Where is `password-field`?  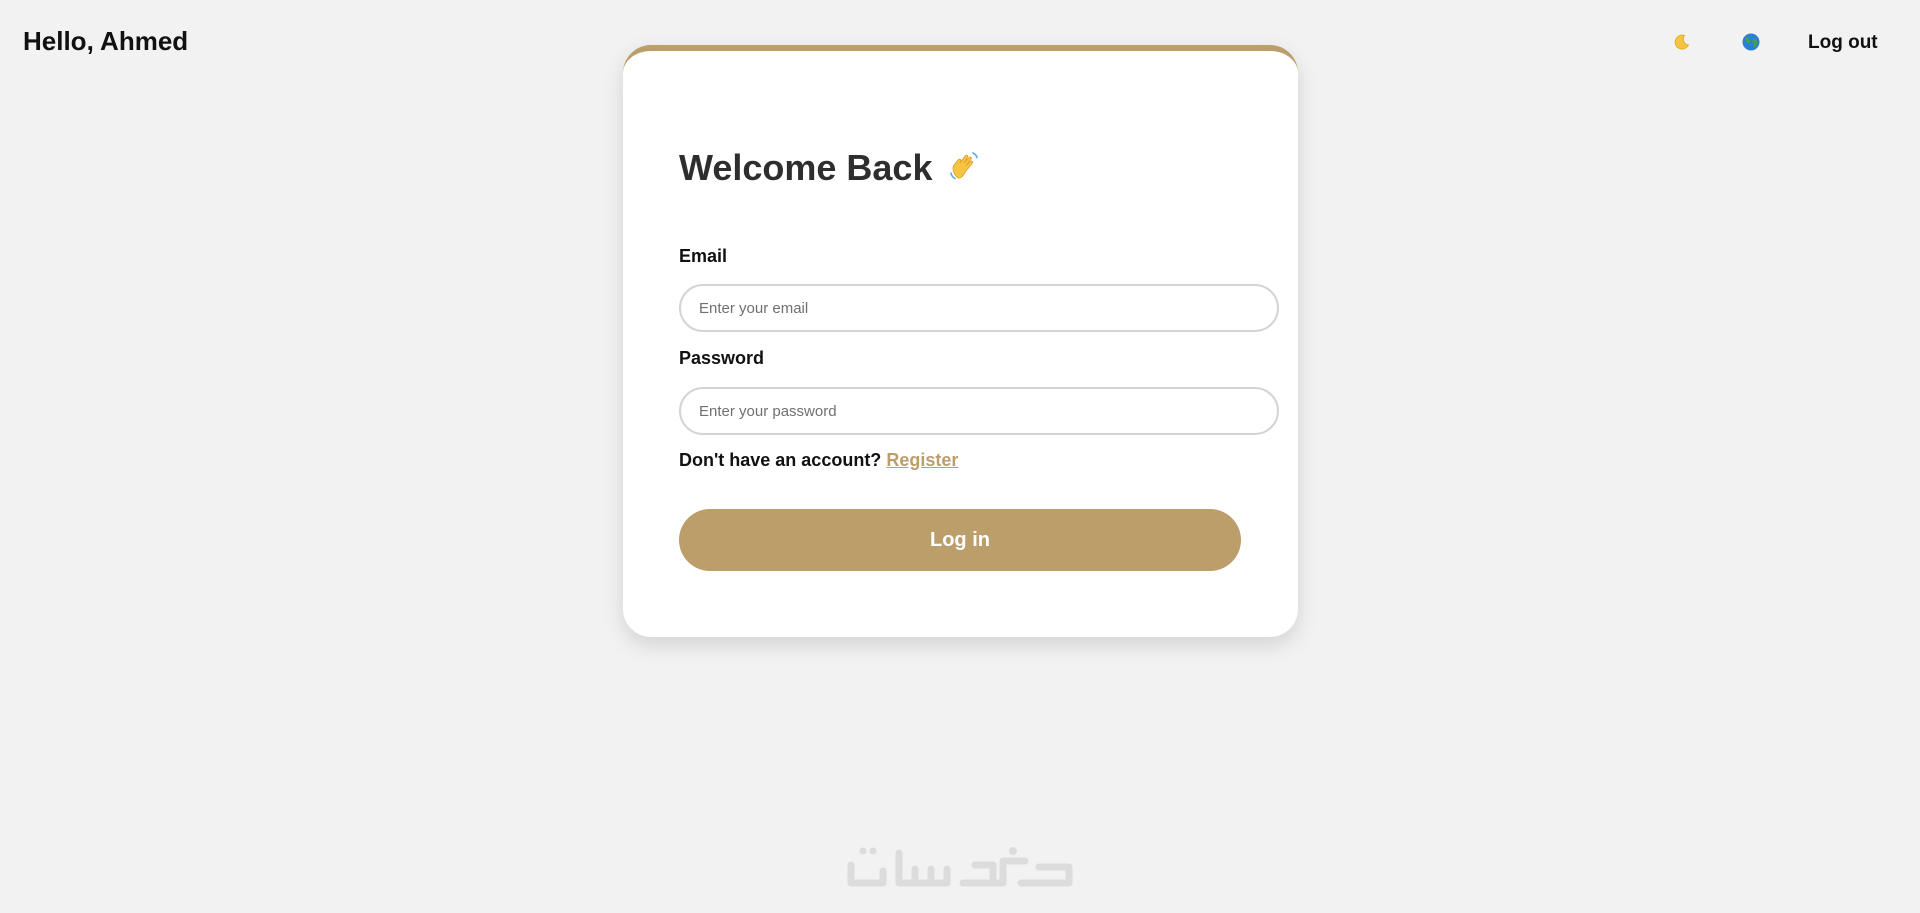
password-field is located at coordinates (979, 411).